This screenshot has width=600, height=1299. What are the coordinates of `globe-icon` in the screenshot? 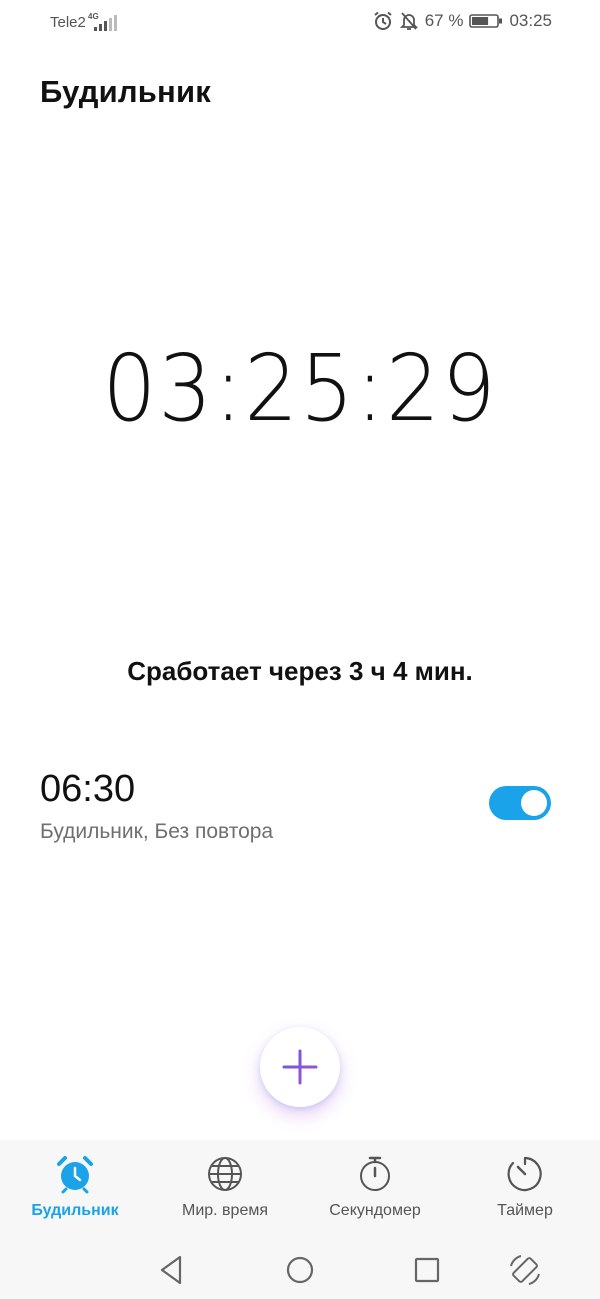 It's located at (225, 1174).